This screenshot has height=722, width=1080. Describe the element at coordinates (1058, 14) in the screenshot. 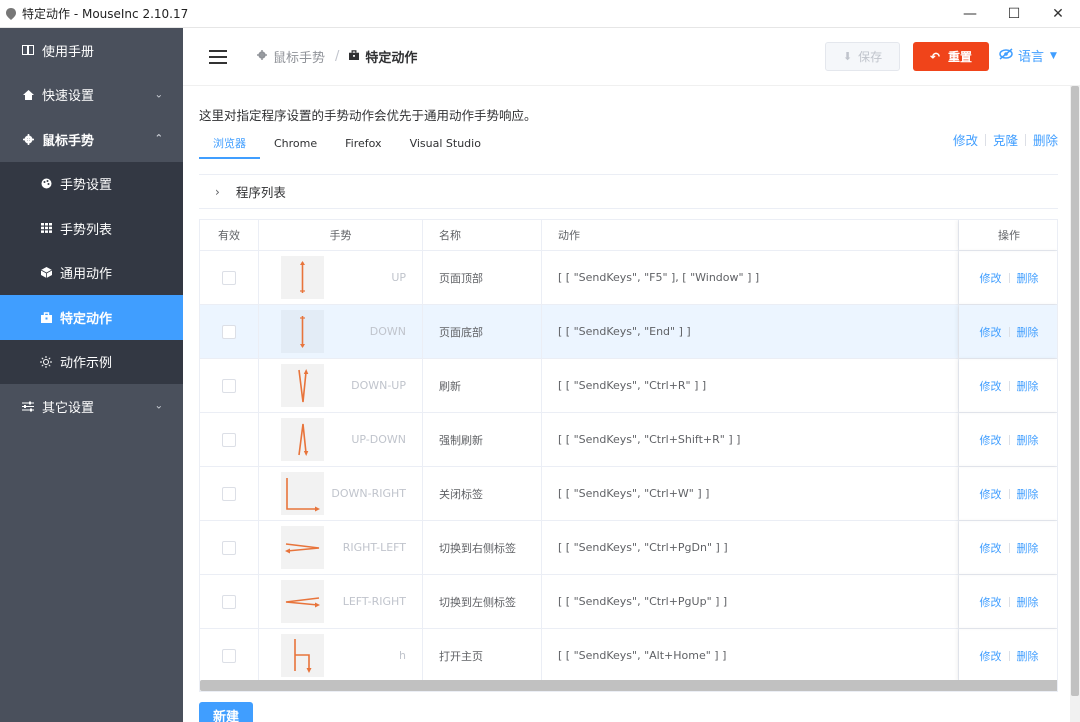

I see `close-button: ✕` at that location.